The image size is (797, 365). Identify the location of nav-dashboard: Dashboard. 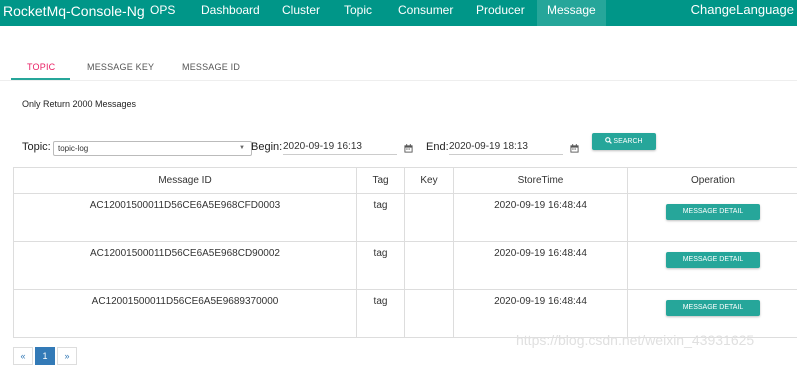
(230, 13).